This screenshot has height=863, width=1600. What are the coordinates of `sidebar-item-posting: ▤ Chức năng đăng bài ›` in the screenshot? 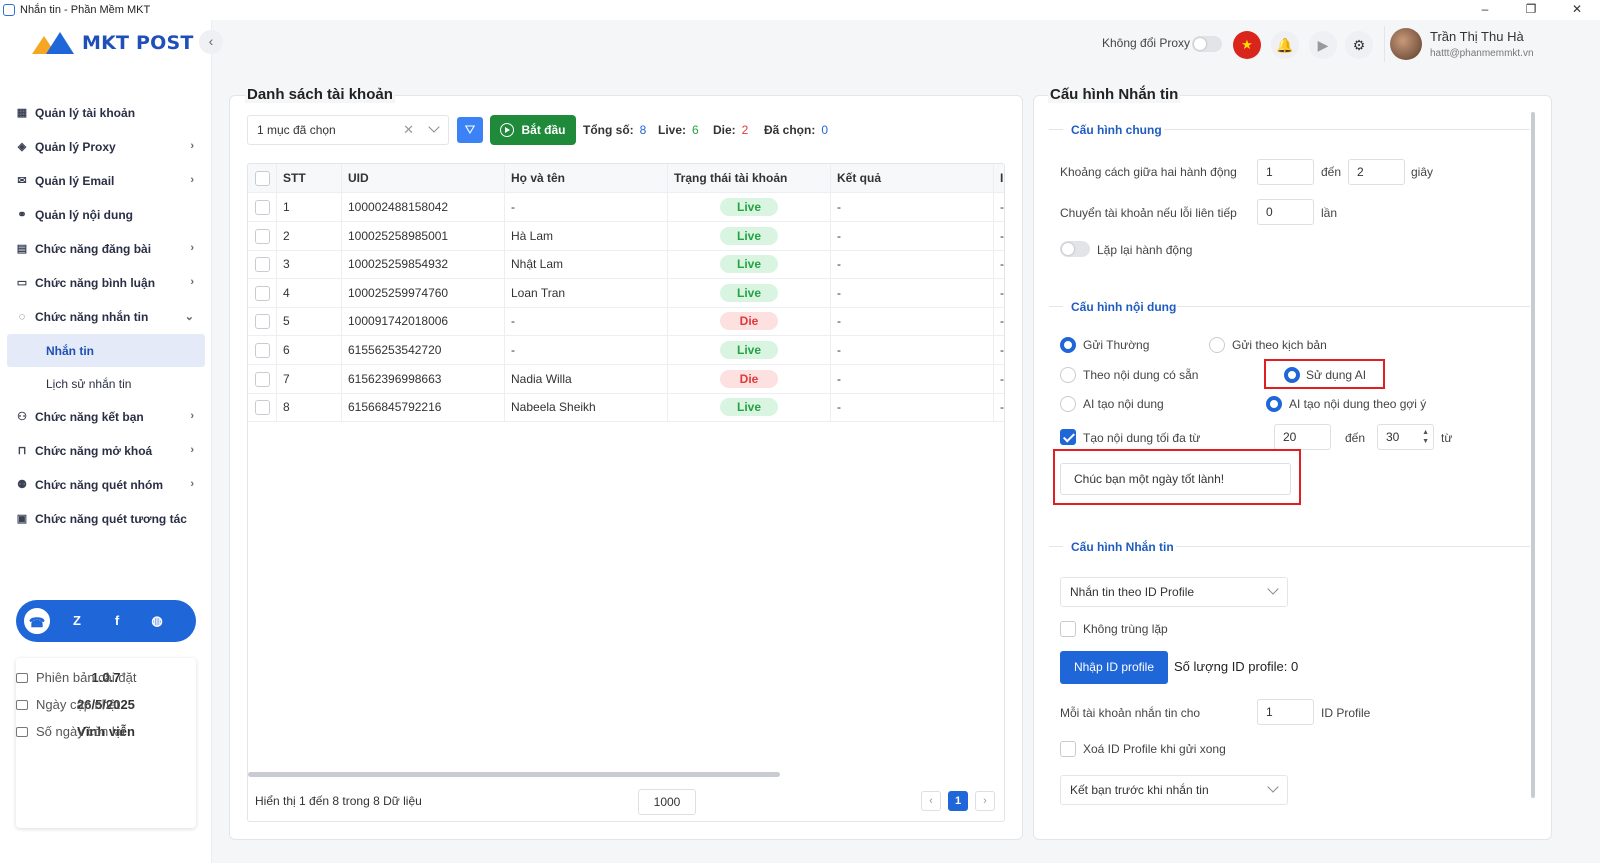 It's located at (106, 249).